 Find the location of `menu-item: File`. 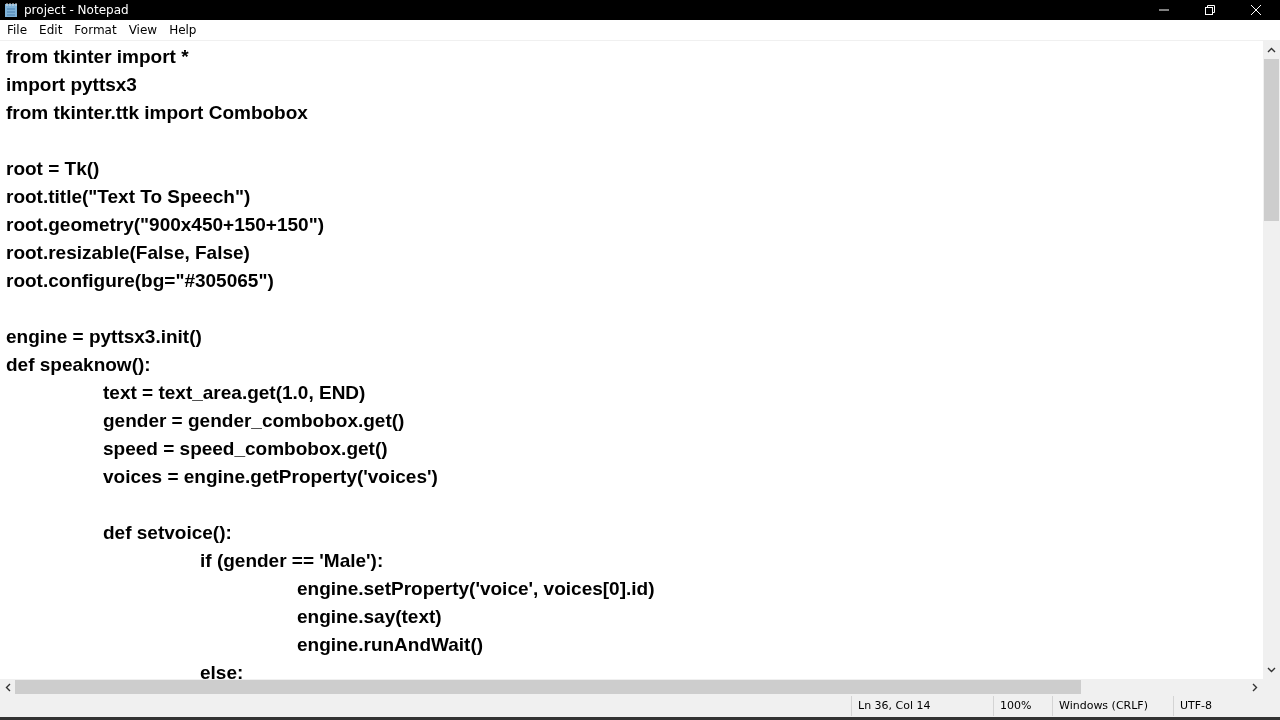

menu-item: File is located at coordinates (17, 30).